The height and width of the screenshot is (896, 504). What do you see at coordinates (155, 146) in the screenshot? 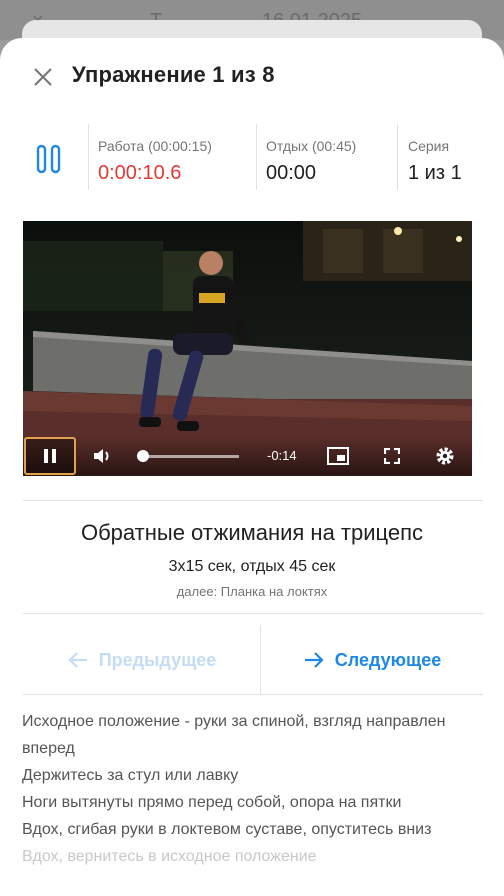
I see `work-label: Работа (00:00:15)` at bounding box center [155, 146].